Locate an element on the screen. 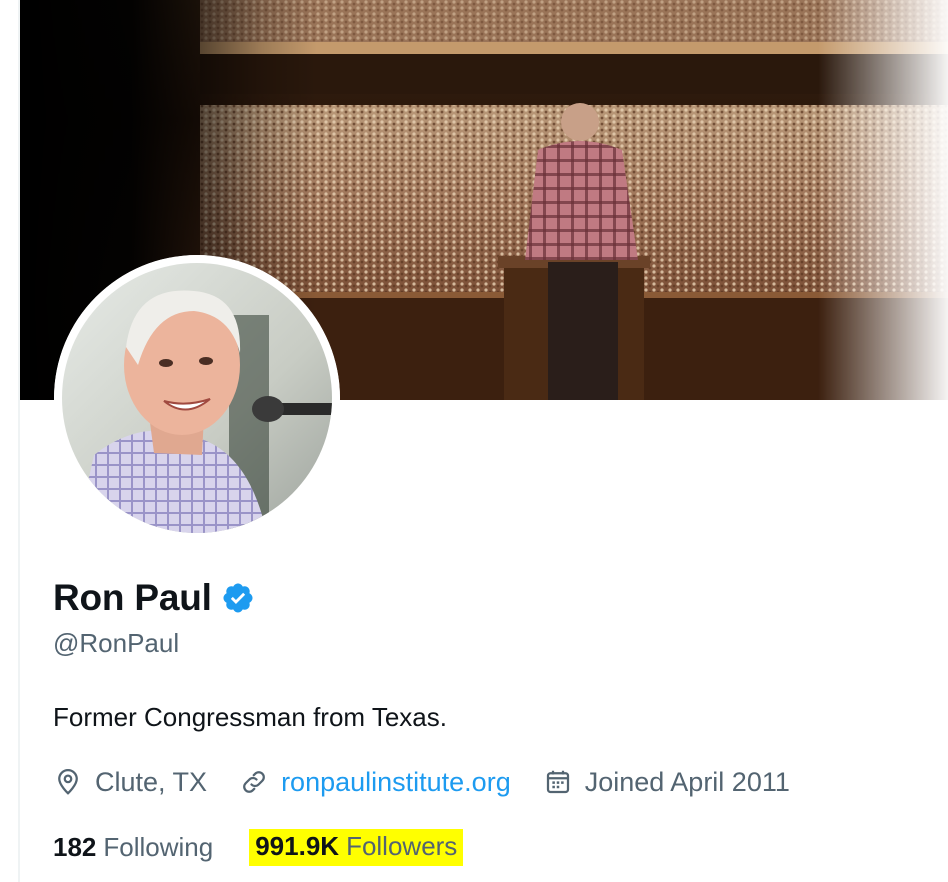 The width and height of the screenshot is (948, 882). avatar-image is located at coordinates (197, 398).